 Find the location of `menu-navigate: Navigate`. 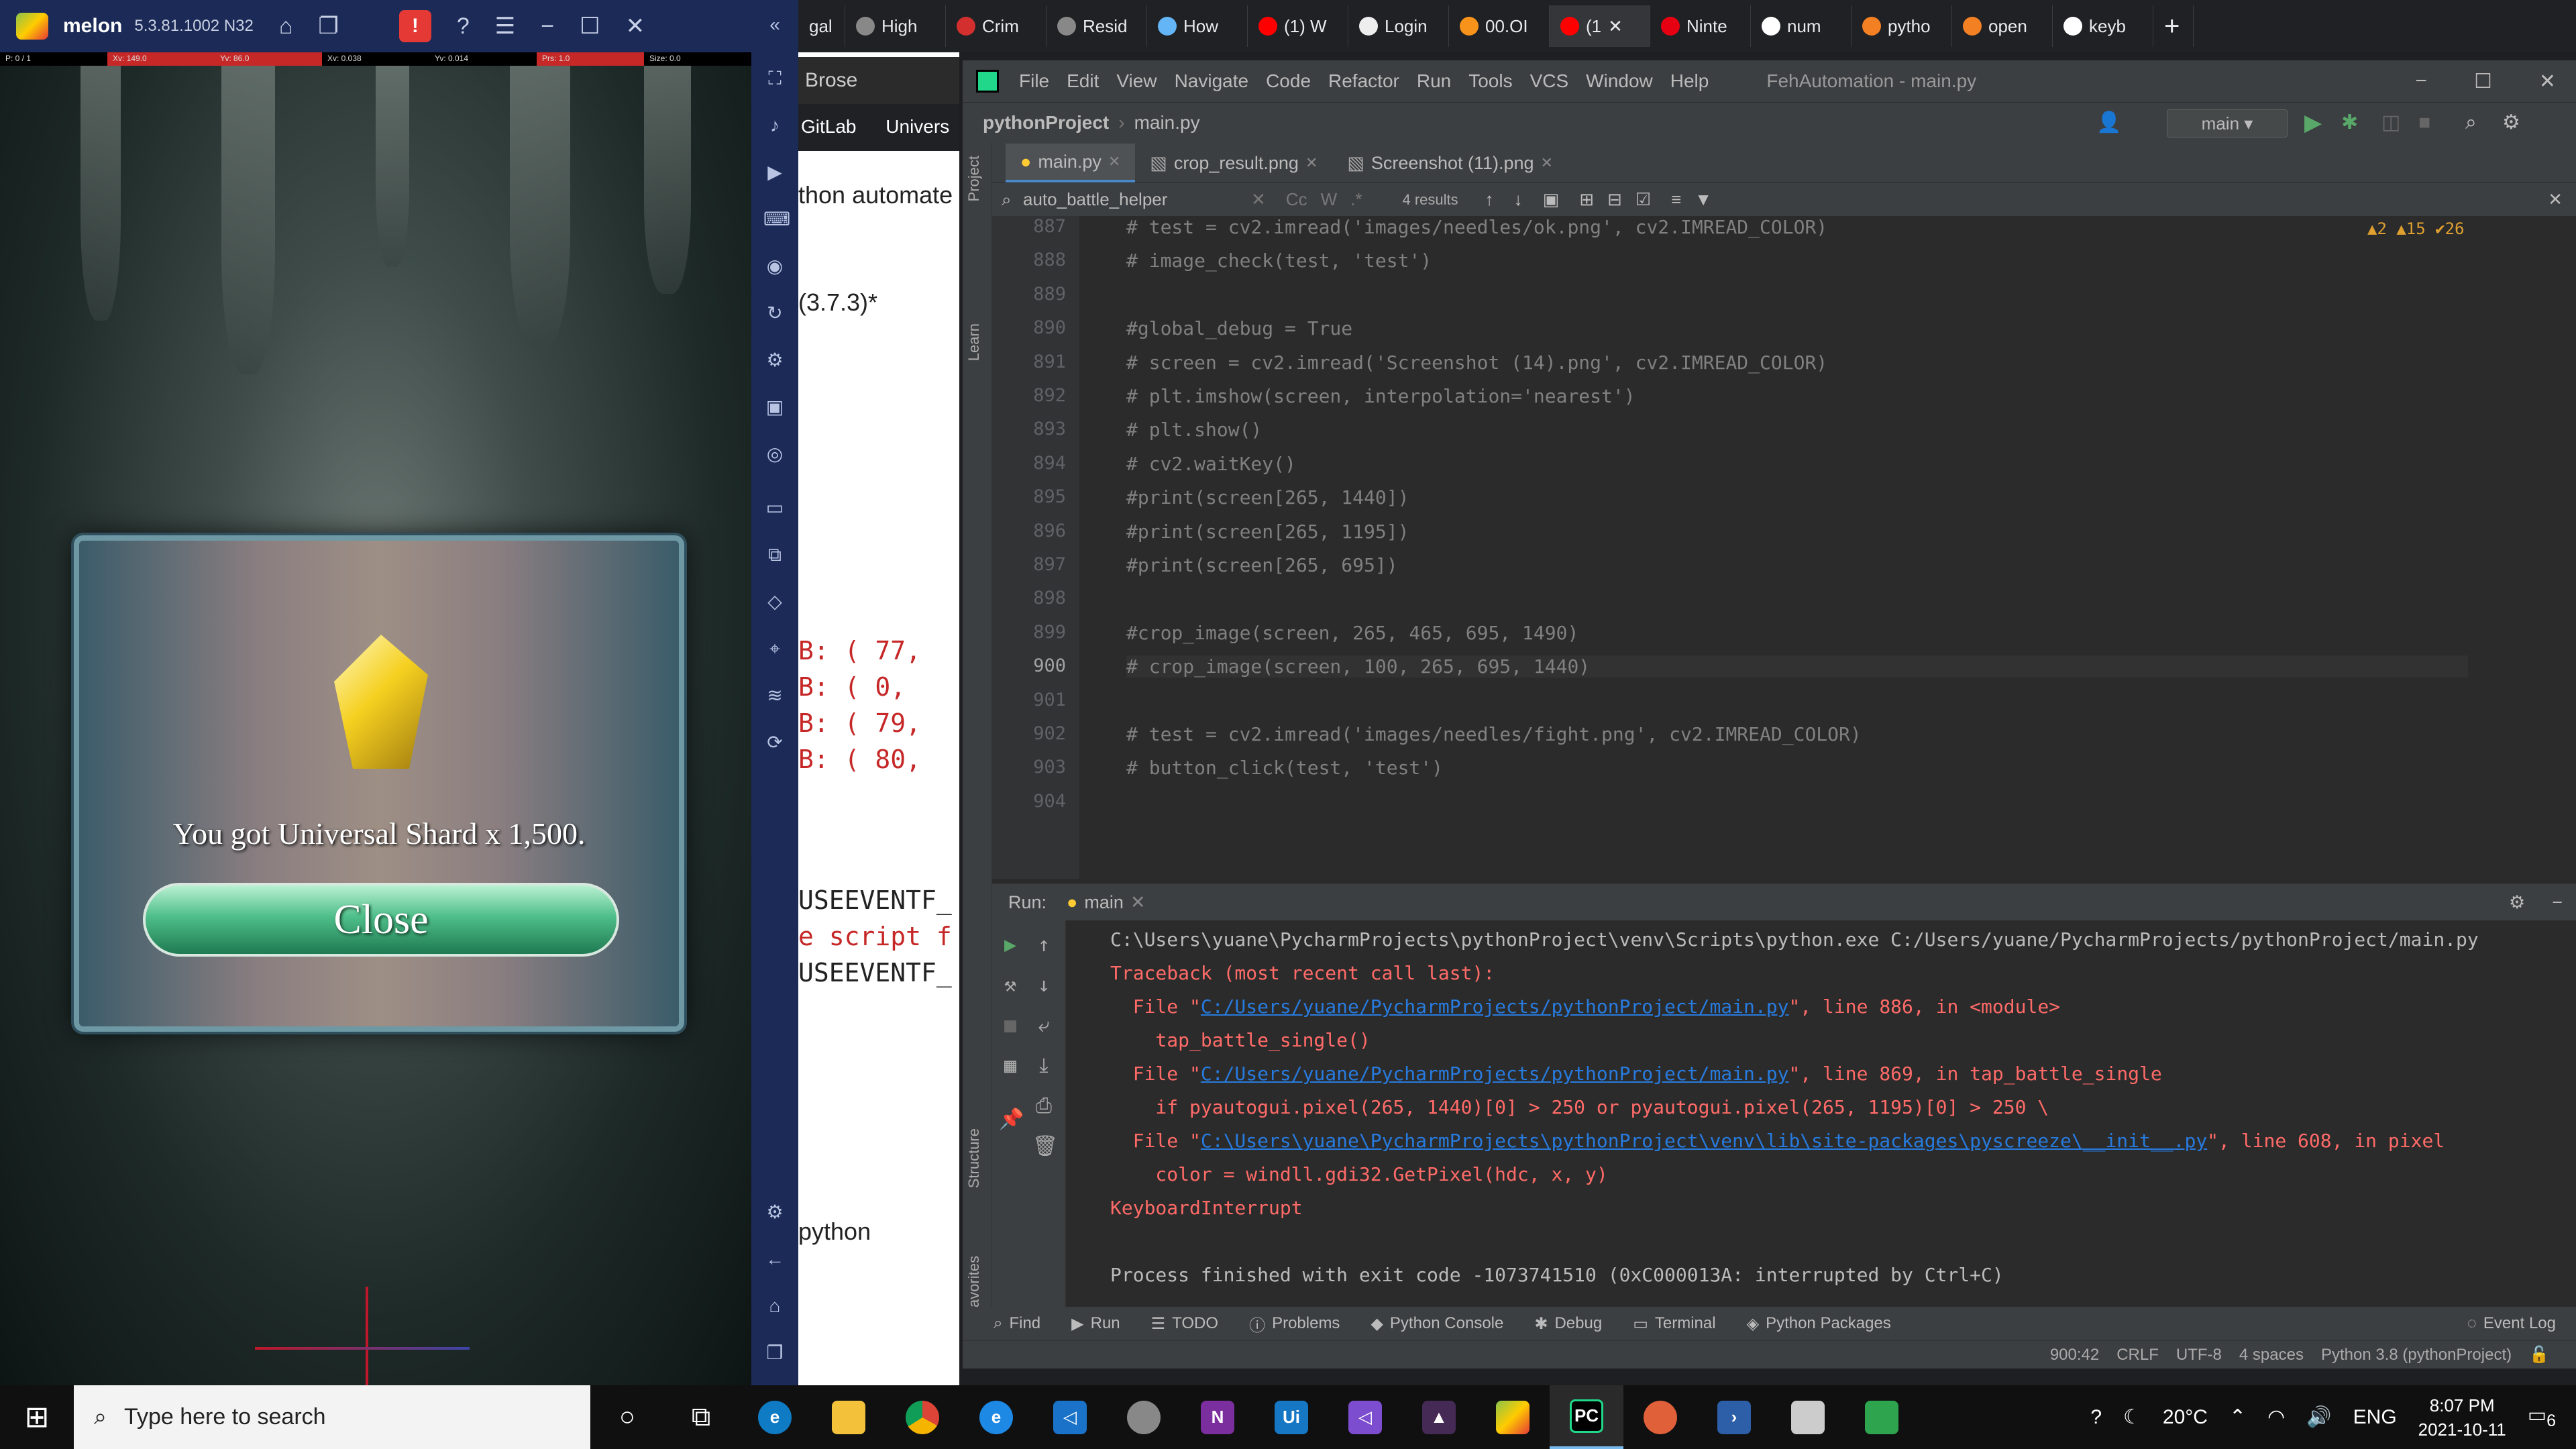

menu-navigate: Navigate is located at coordinates (1212, 81).